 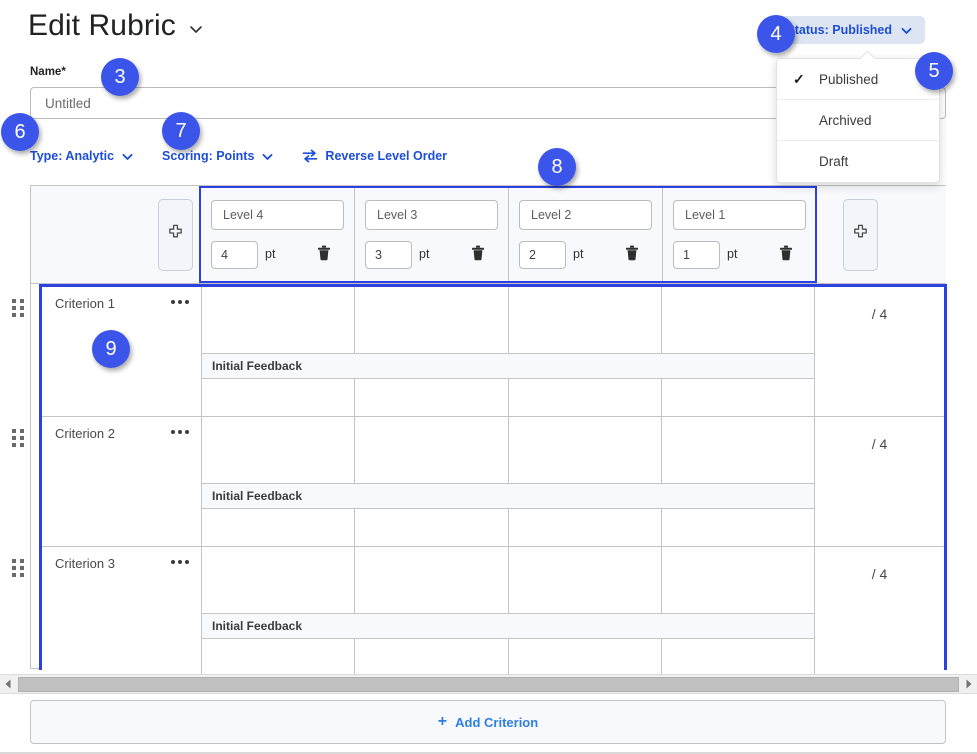 I want to click on reverse-level-order-button: Reverse Level Order, so click(x=374, y=156).